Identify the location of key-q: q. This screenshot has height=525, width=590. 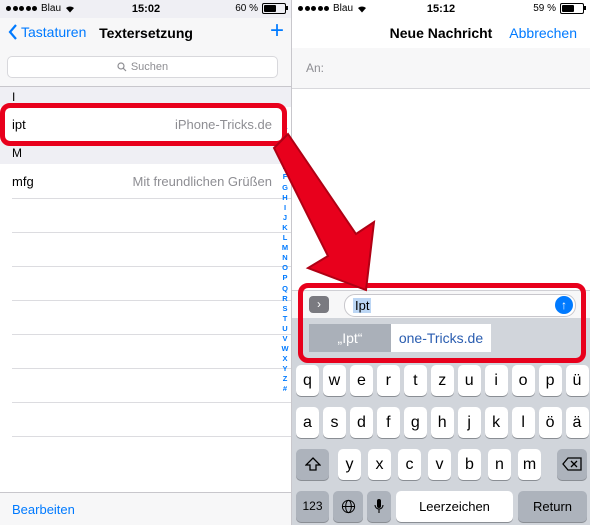
(307, 380).